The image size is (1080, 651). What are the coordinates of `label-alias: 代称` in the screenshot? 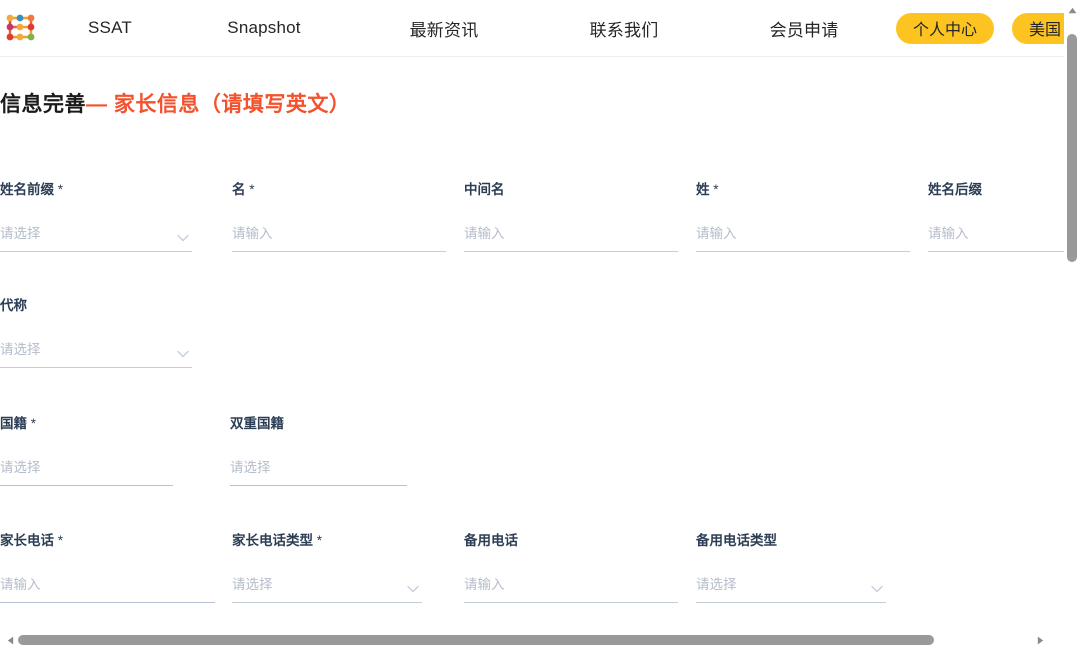 It's located at (13, 305).